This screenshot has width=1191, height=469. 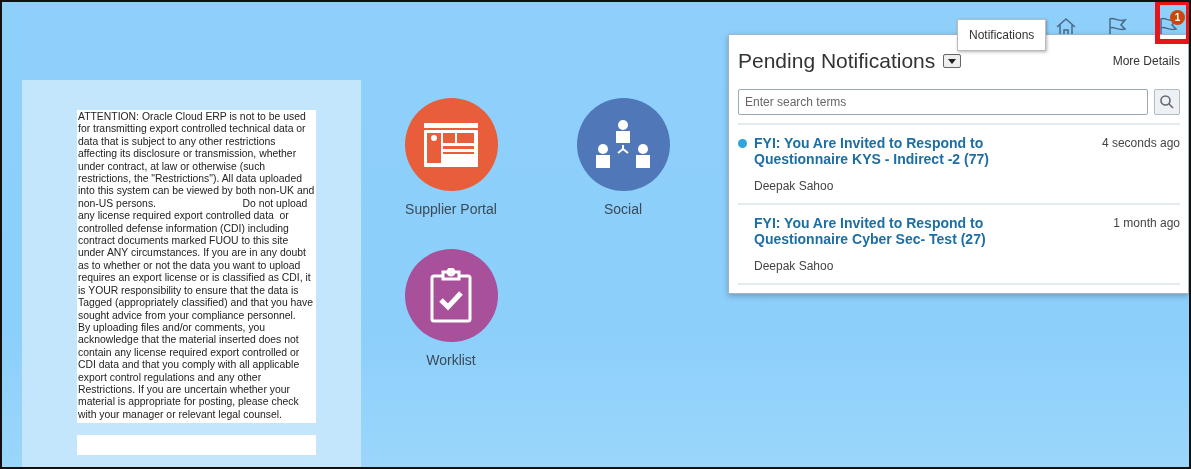 What do you see at coordinates (623, 144) in the screenshot?
I see `people-network-icon` at bounding box center [623, 144].